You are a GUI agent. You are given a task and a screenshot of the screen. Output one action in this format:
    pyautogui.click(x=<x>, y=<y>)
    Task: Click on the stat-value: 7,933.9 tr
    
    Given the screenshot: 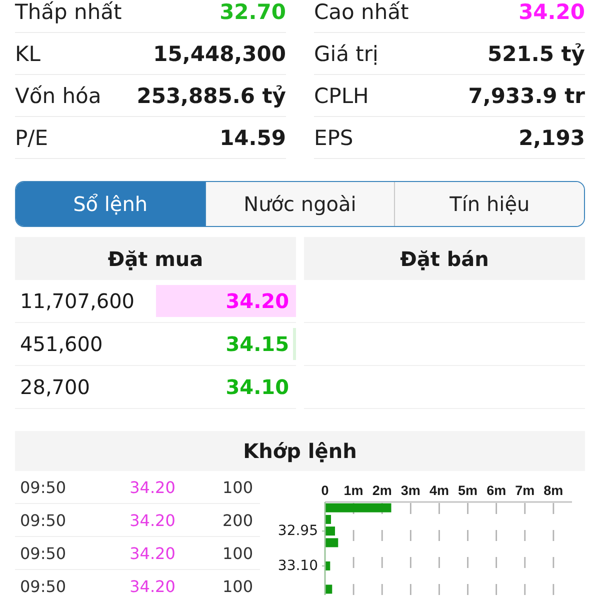 What is the action you would take?
    pyautogui.click(x=526, y=96)
    